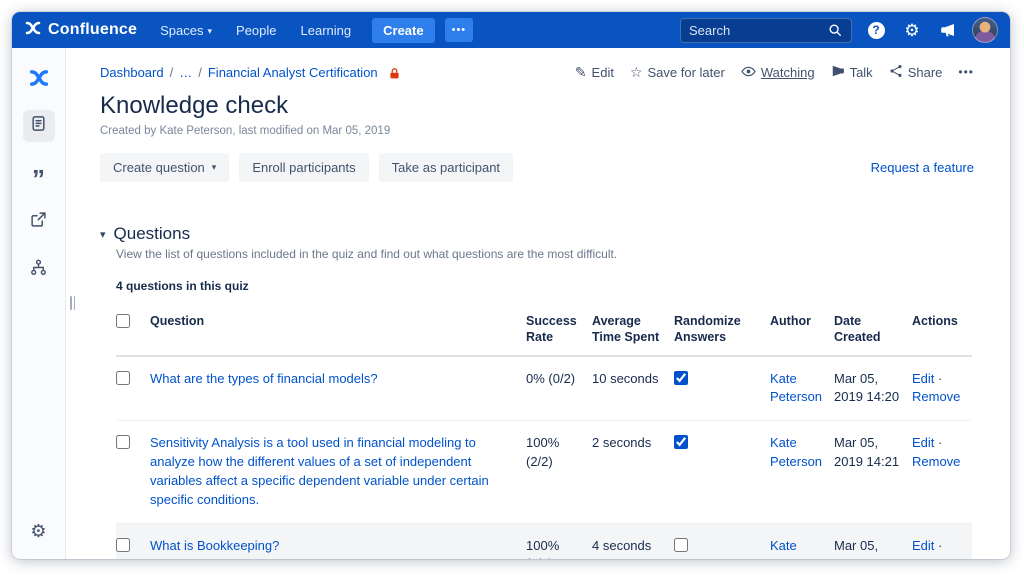 The width and height of the screenshot is (1024, 575). I want to click on section-collapse-chevron-icon: ▾, so click(103, 234).